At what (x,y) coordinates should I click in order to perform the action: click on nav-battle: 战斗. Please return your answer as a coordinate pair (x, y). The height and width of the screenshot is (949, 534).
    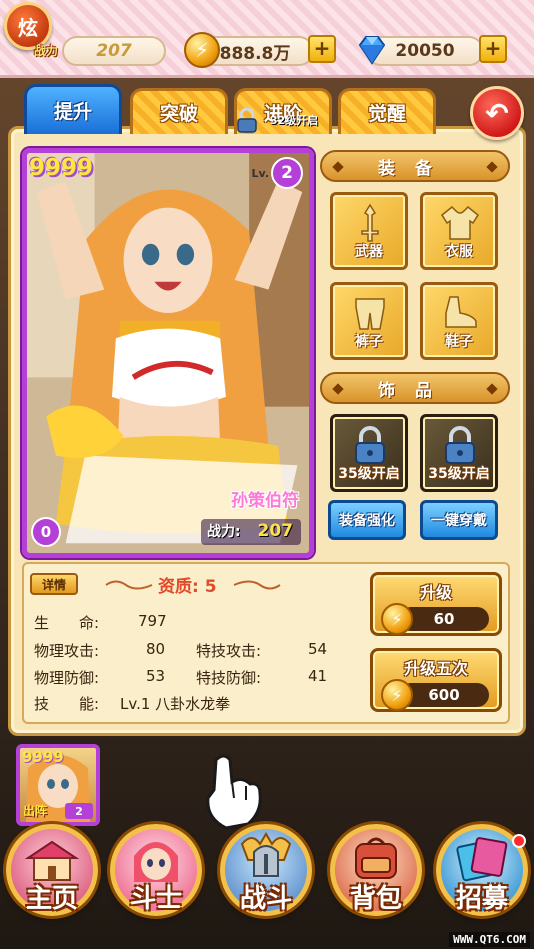
    Looking at the image, I should click on (266, 870).